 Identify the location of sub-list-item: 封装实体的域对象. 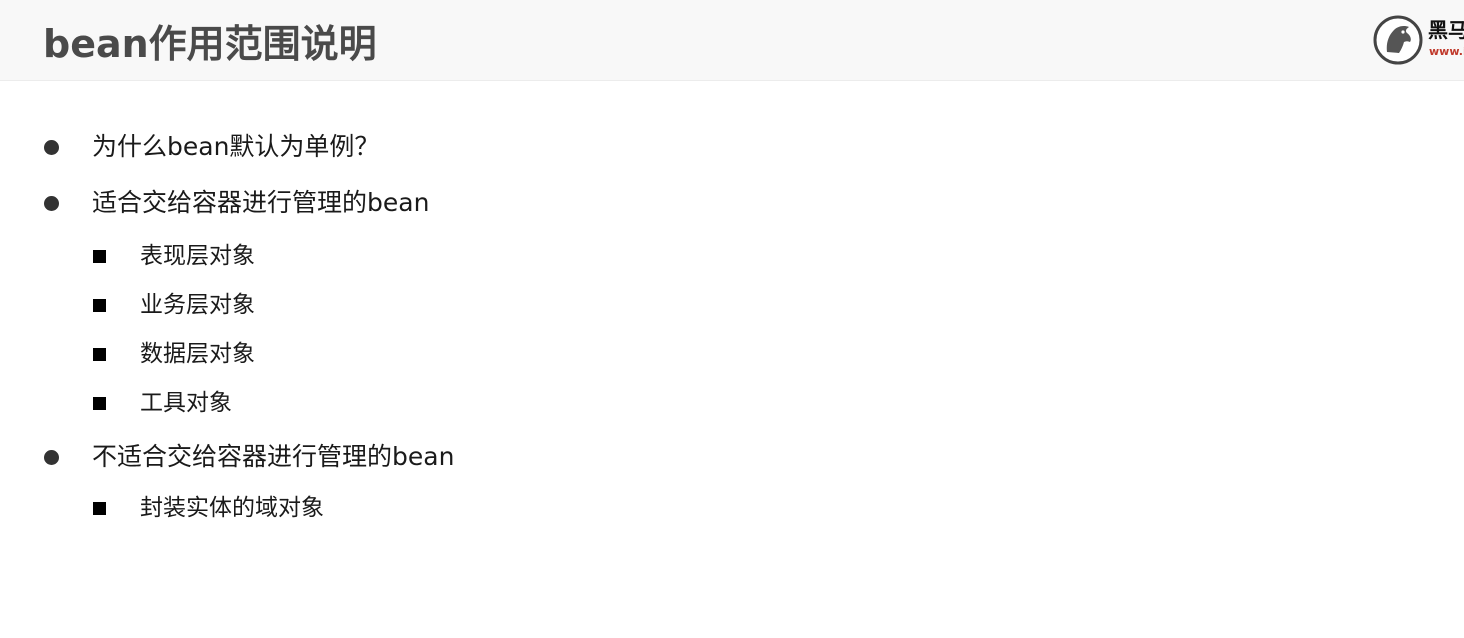
(208, 508).